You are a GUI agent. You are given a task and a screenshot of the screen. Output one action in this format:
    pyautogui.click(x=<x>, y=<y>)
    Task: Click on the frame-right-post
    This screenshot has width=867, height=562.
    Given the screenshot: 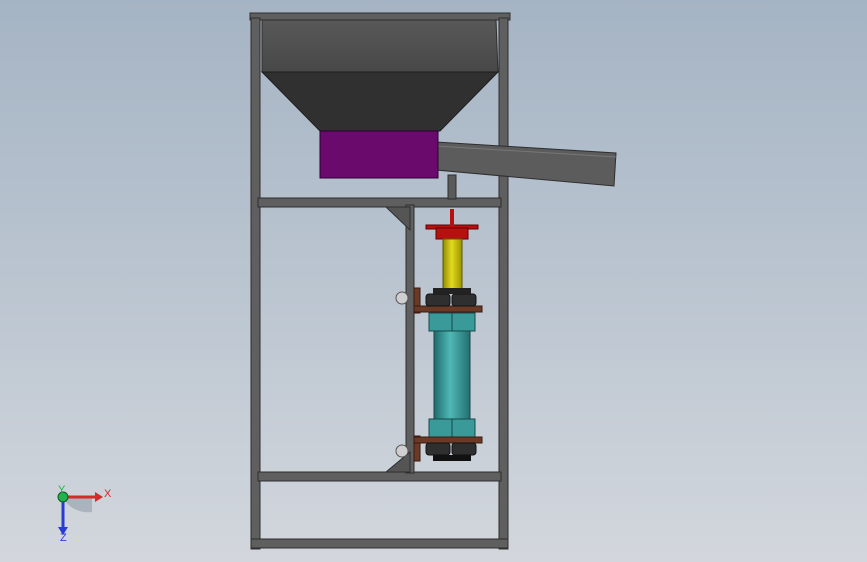 What is the action you would take?
    pyautogui.click(x=503, y=283)
    